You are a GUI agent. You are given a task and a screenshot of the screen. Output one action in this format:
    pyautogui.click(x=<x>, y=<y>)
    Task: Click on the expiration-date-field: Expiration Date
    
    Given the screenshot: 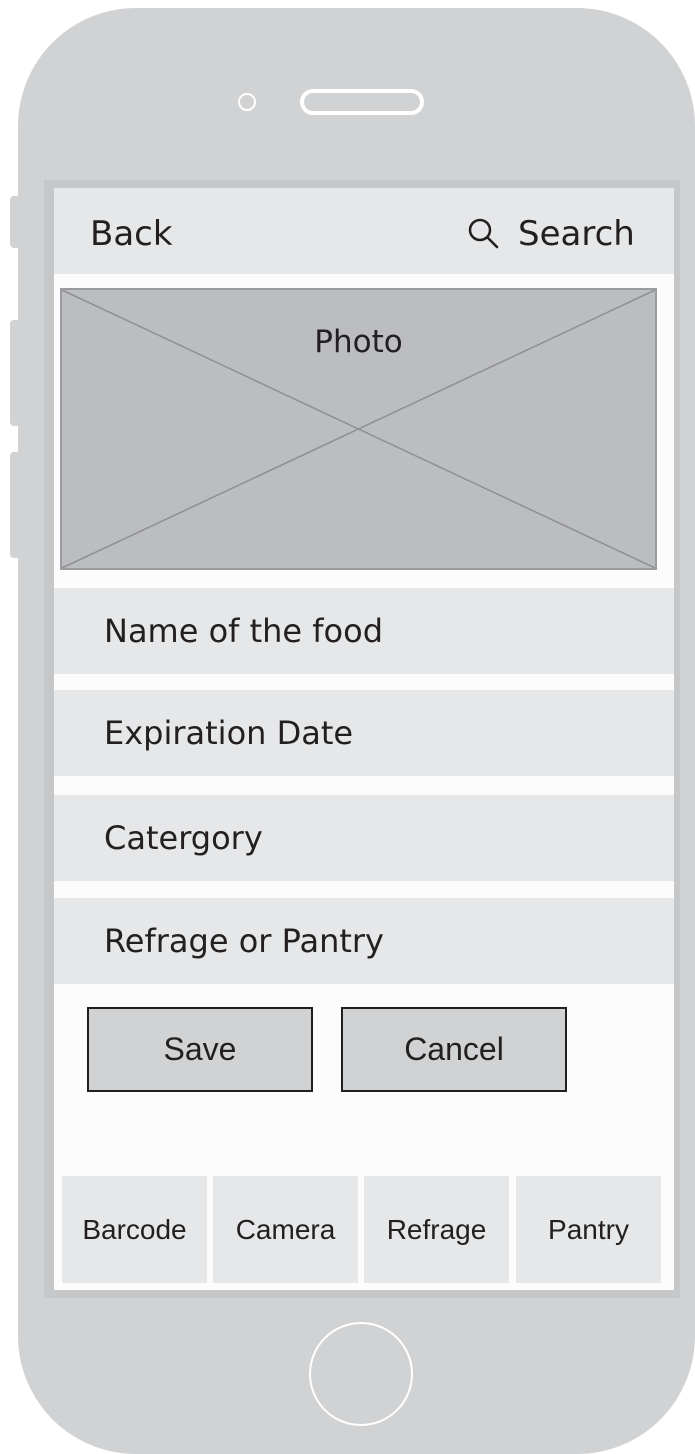 What is the action you would take?
    pyautogui.click(x=364, y=733)
    